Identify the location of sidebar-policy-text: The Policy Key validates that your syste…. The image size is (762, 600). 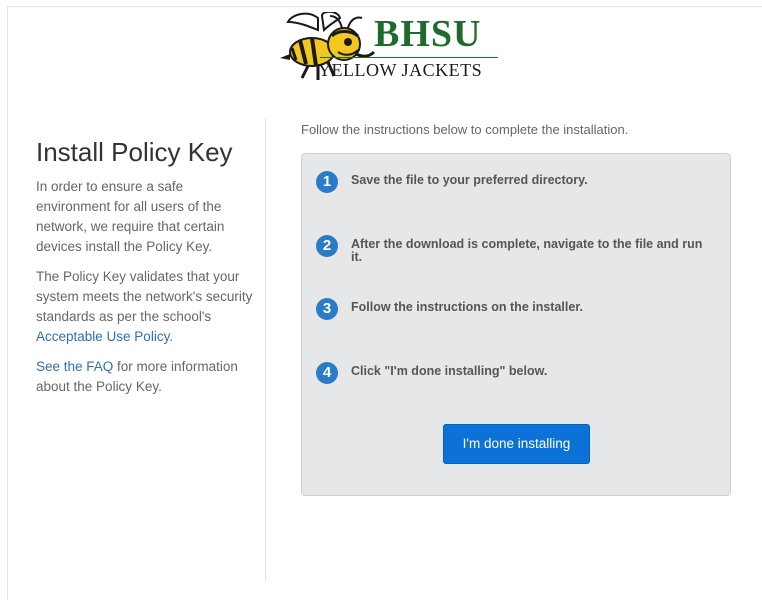
(147, 307).